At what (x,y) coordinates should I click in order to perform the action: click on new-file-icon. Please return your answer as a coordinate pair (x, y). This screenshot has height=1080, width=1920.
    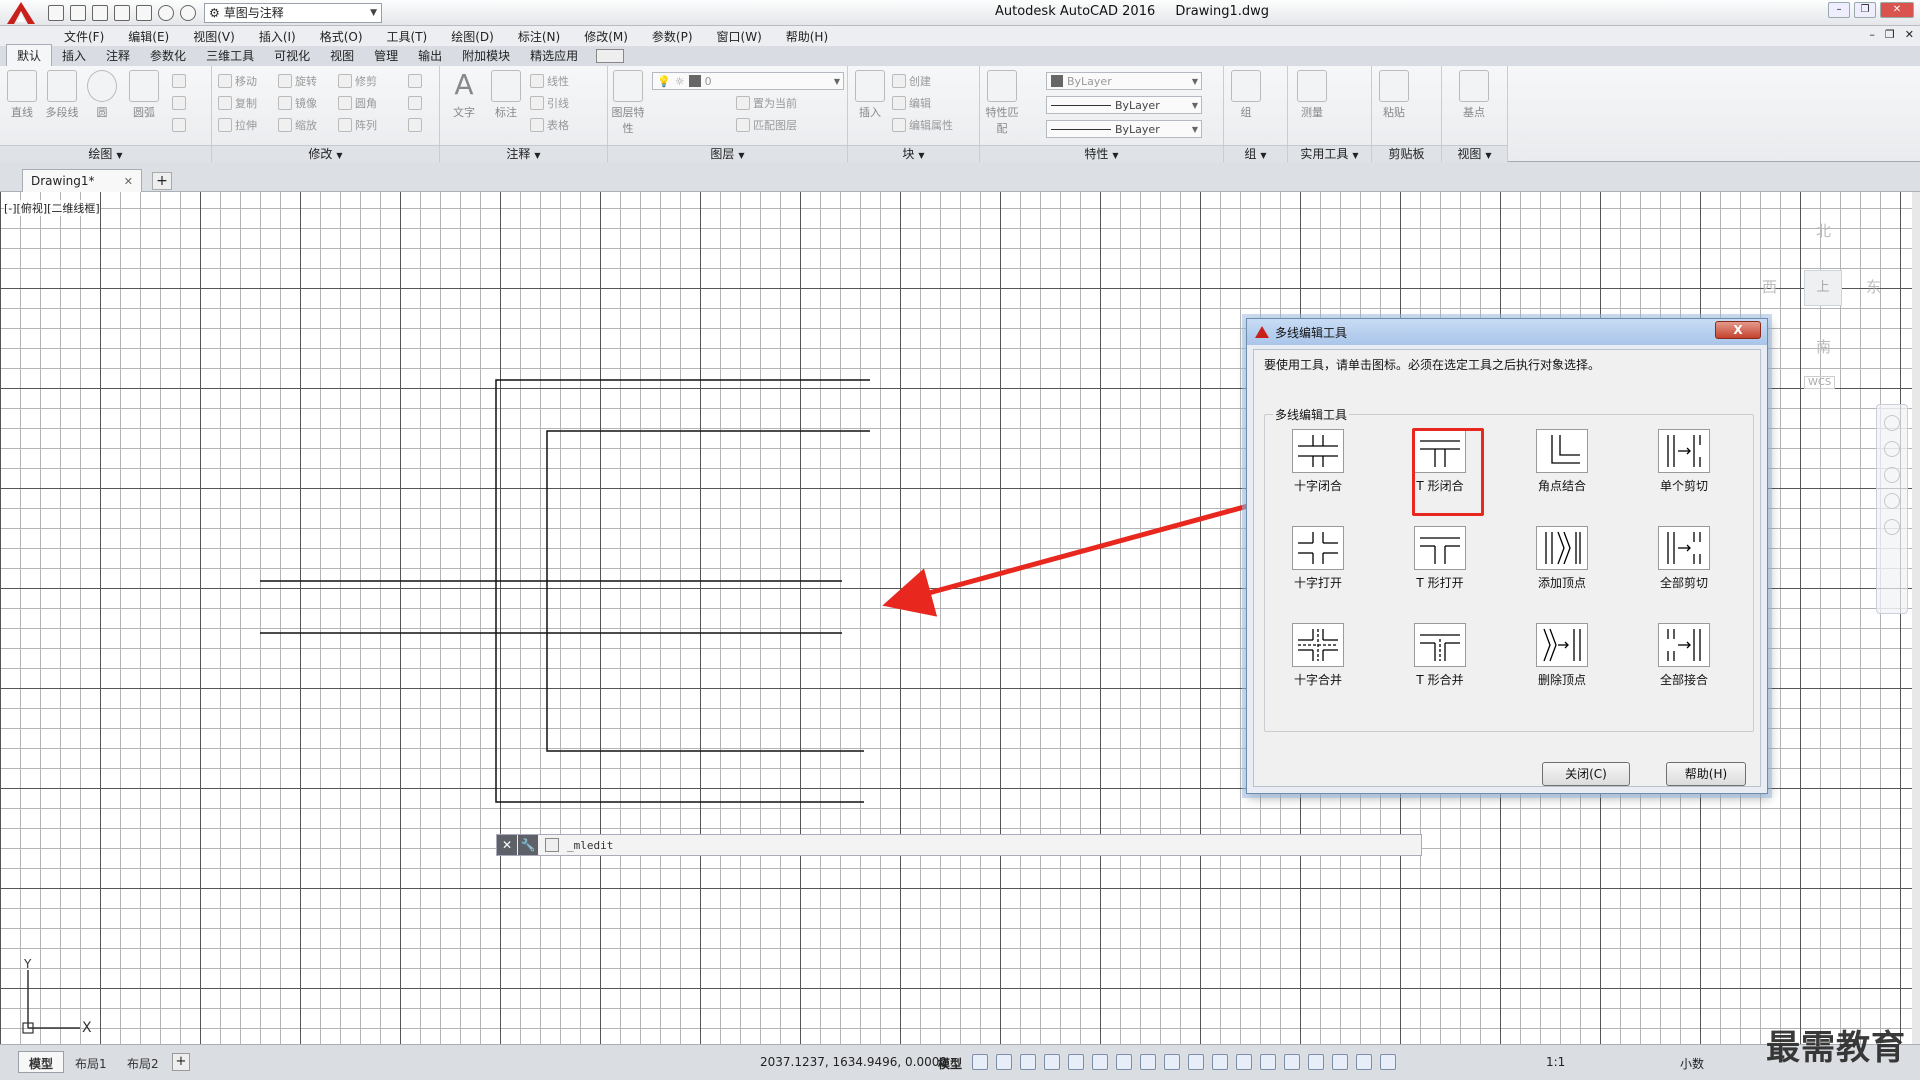
    Looking at the image, I should click on (56, 12).